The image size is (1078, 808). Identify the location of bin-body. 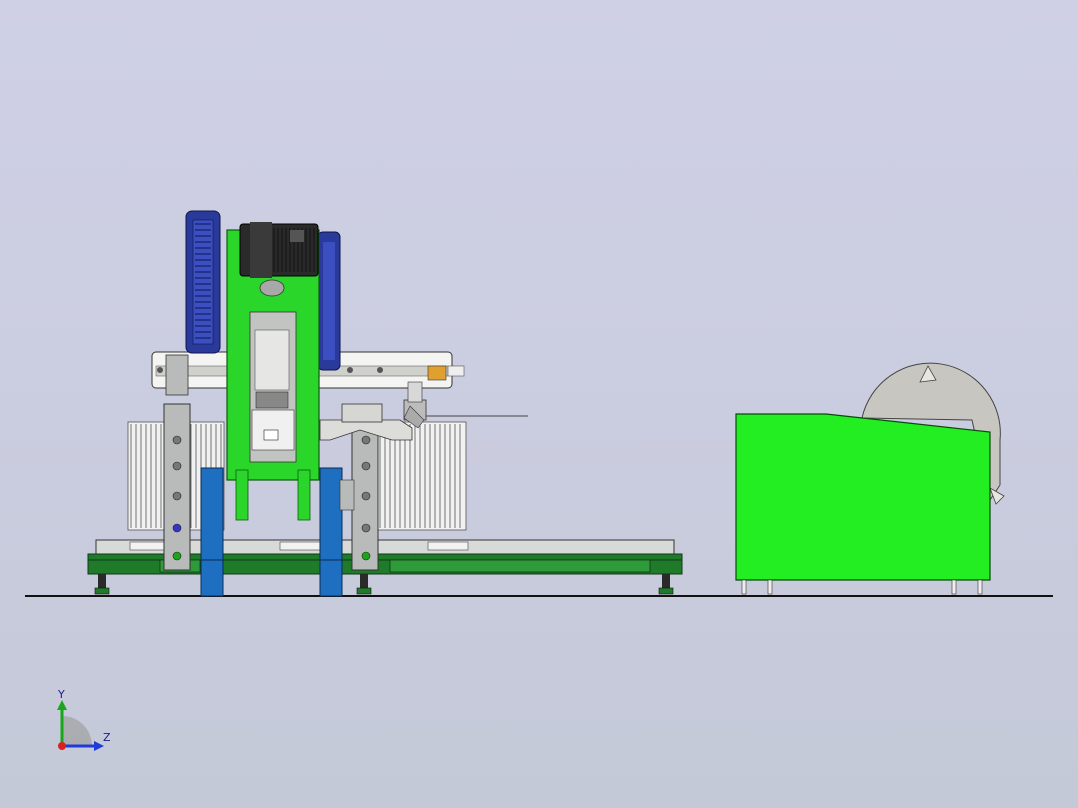
(863, 497).